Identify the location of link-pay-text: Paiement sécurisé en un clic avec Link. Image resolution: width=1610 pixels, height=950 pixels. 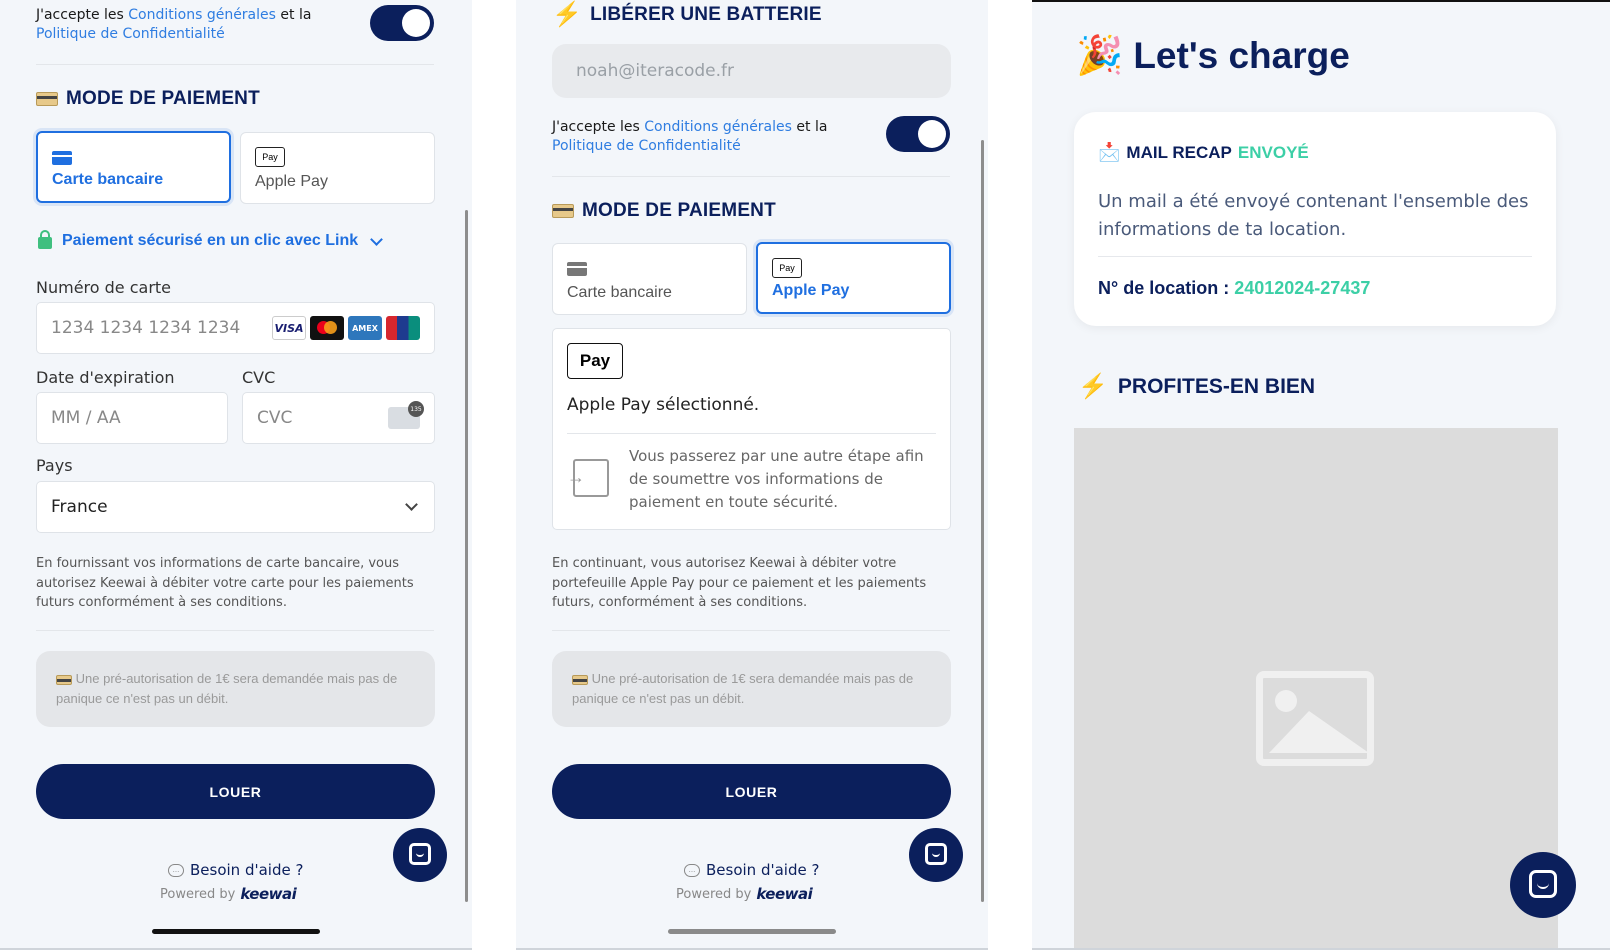
(210, 240).